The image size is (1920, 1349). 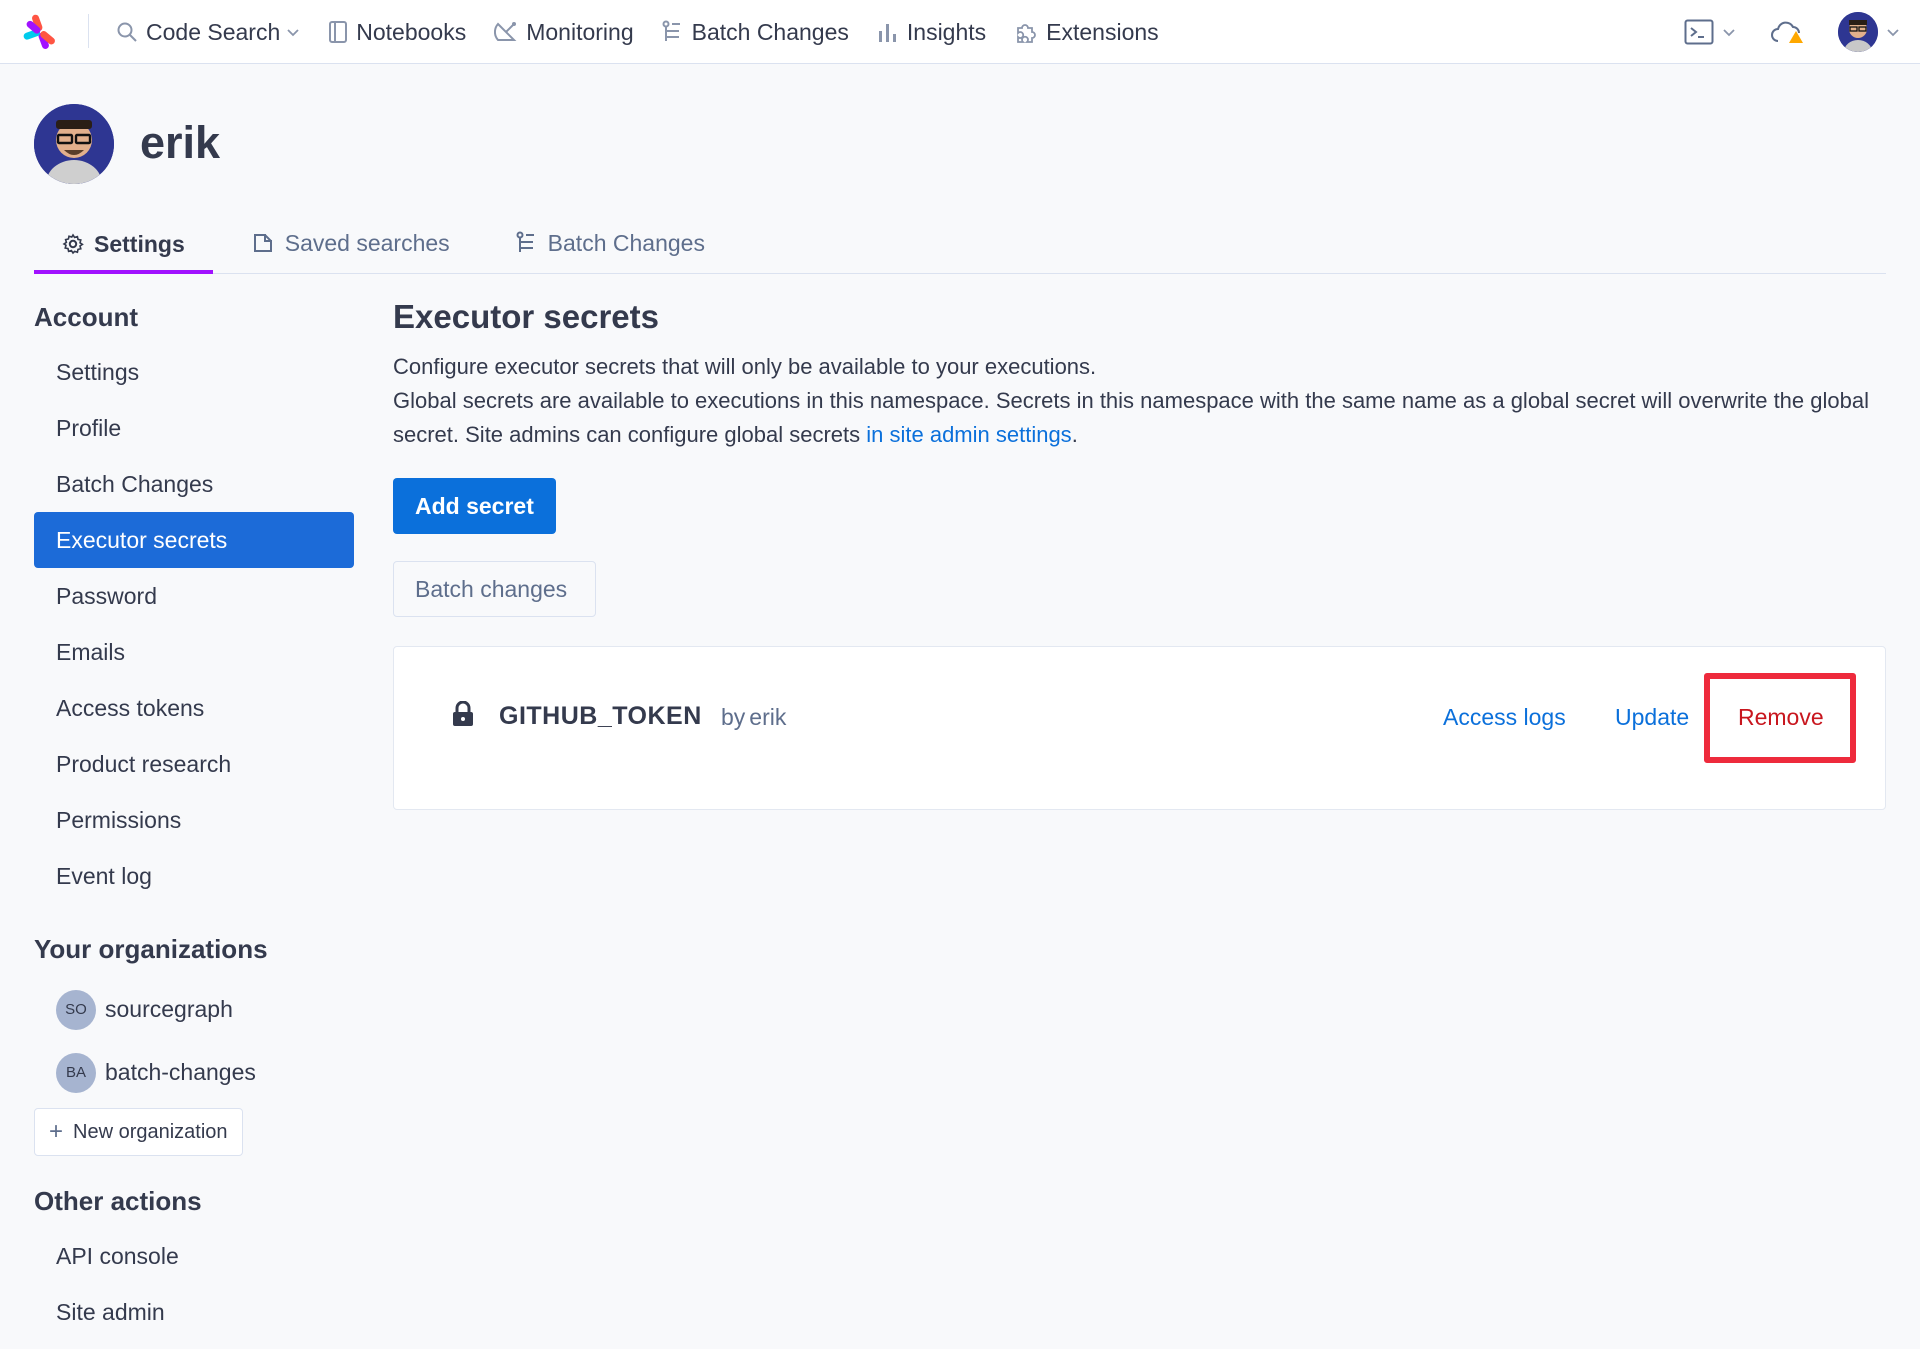 I want to click on notebook-icon, so click(x=338, y=32).